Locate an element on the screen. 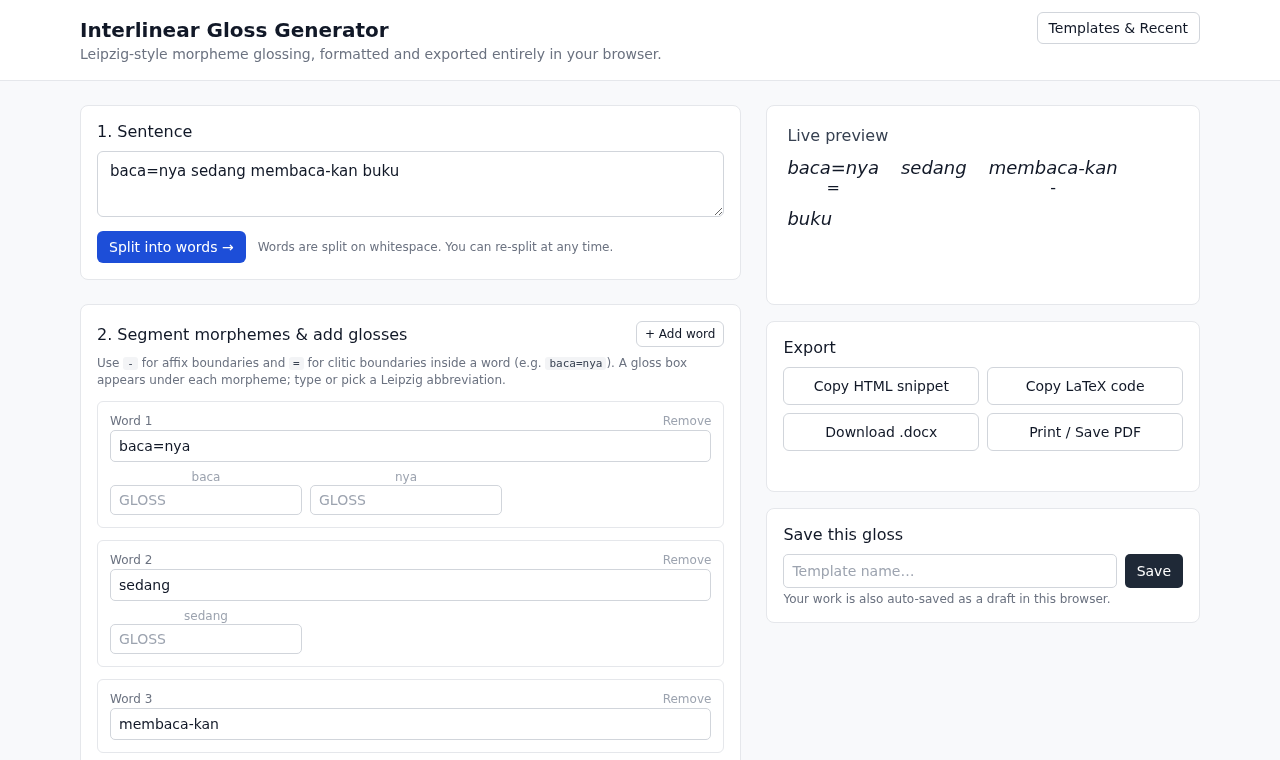 The width and height of the screenshot is (1280, 760). section-heading: 2. Segment morphemes & add glosses is located at coordinates (252, 334).